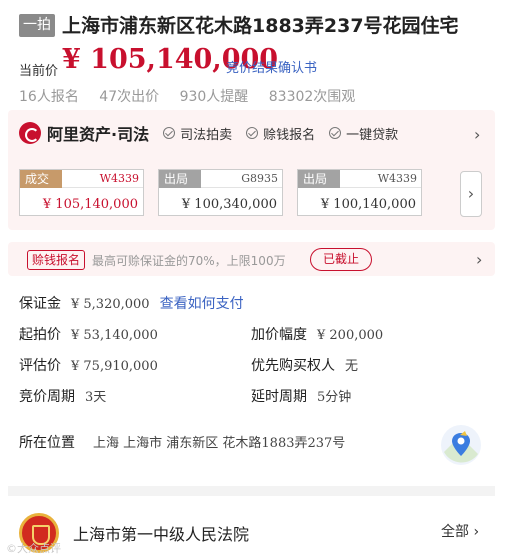  I want to click on signup-count: 16人报名, so click(49, 97).